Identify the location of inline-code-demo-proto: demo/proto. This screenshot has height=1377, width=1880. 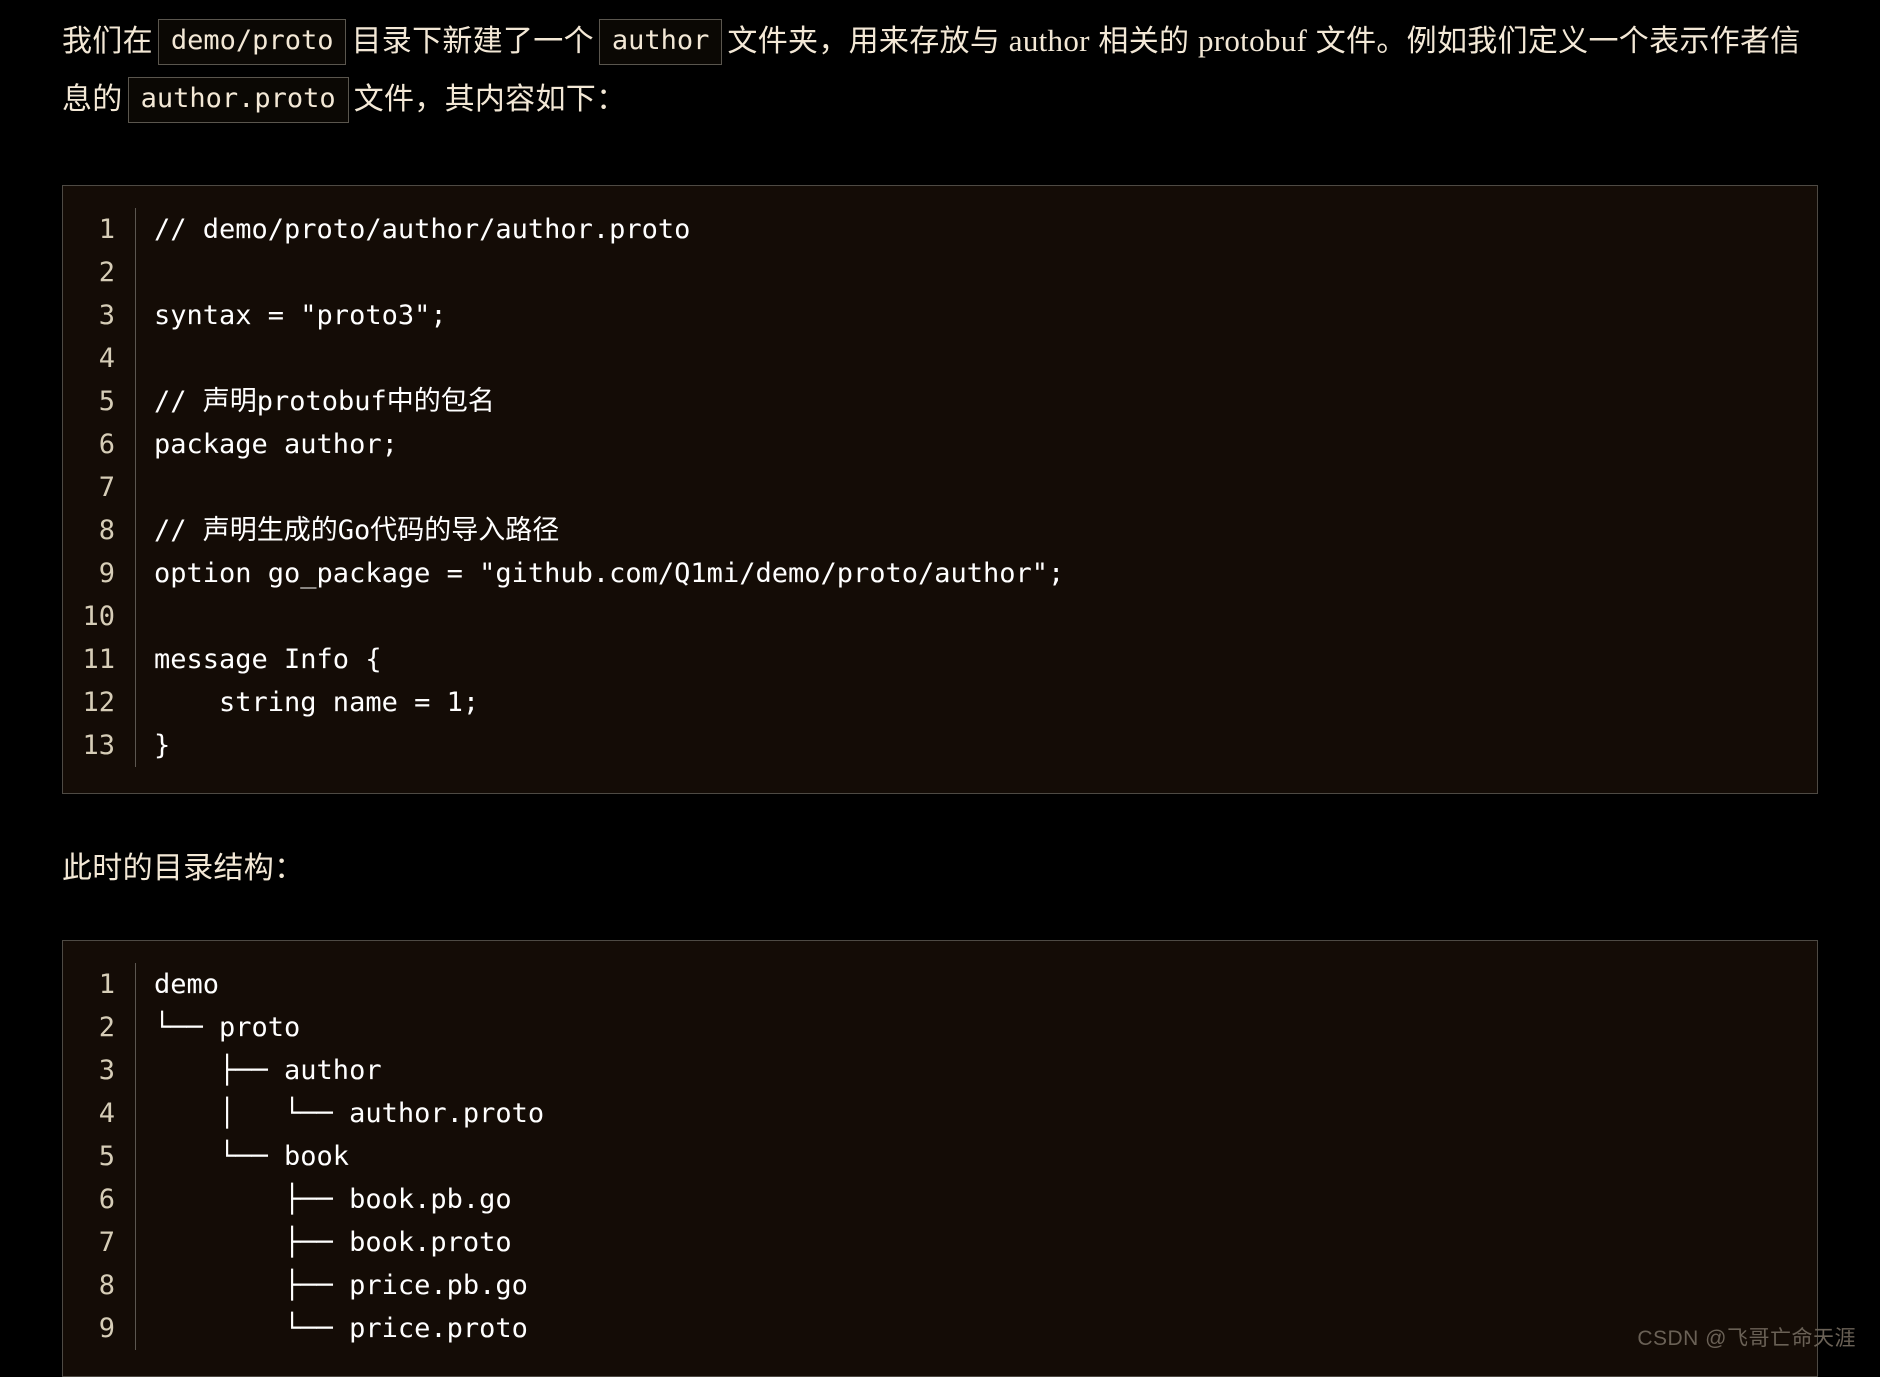
(252, 42).